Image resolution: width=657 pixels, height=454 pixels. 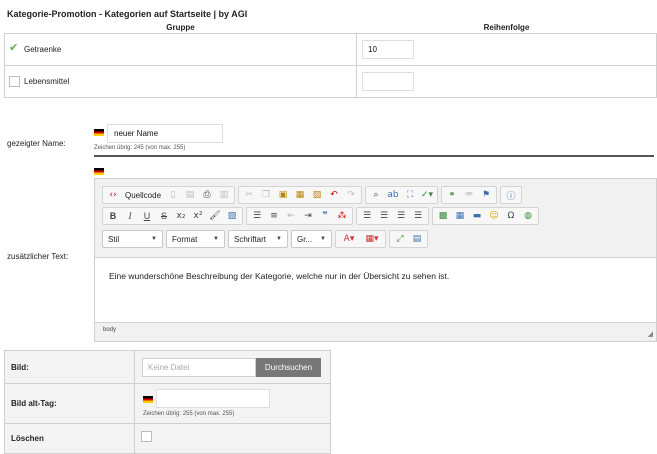 What do you see at coordinates (351, 195) in the screenshot?
I see `redo-icon: ↷` at bounding box center [351, 195].